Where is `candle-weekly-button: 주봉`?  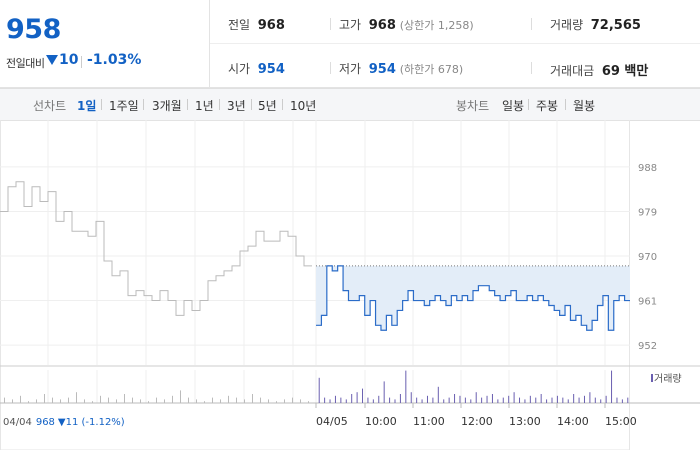
candle-weekly-button: 주봉 is located at coordinates (547, 105).